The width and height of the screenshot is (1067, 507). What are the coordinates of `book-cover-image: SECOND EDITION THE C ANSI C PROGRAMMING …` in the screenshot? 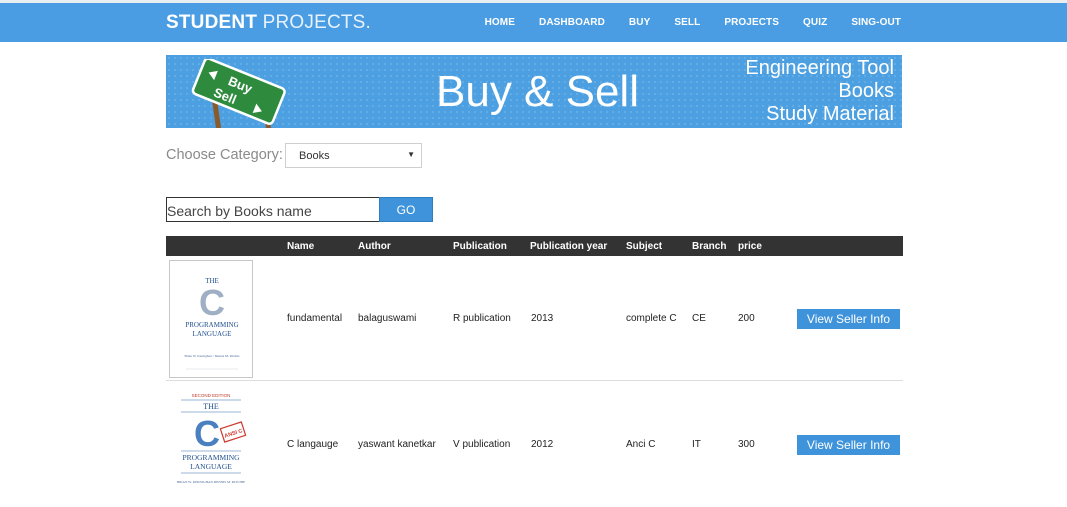 It's located at (211, 445).